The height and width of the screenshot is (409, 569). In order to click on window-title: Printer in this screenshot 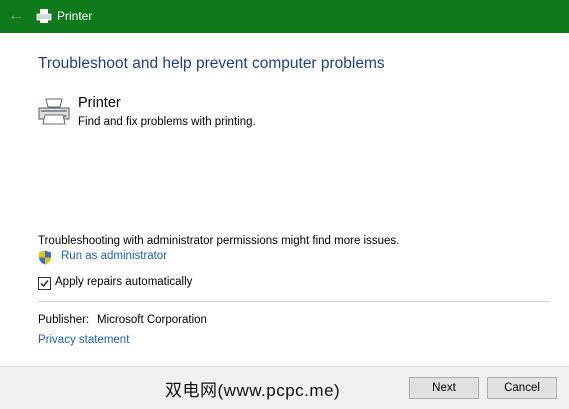, I will do `click(75, 16)`.